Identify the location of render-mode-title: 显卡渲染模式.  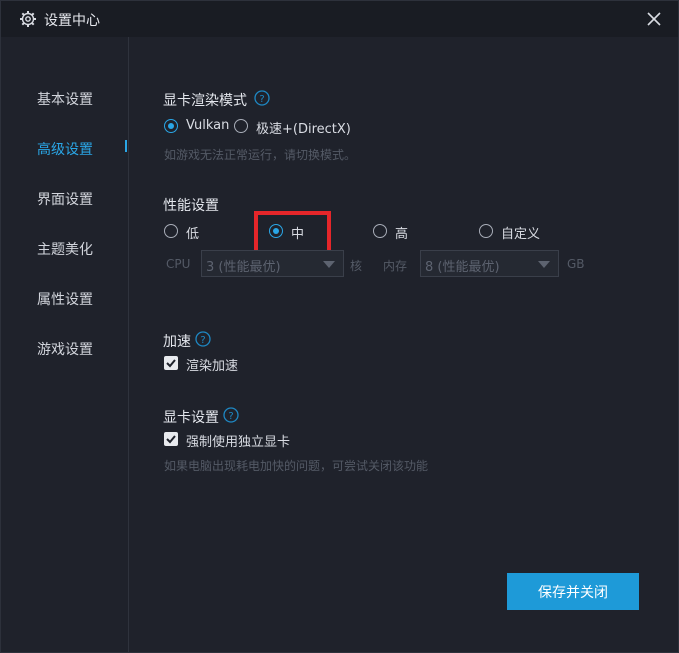
(205, 101).